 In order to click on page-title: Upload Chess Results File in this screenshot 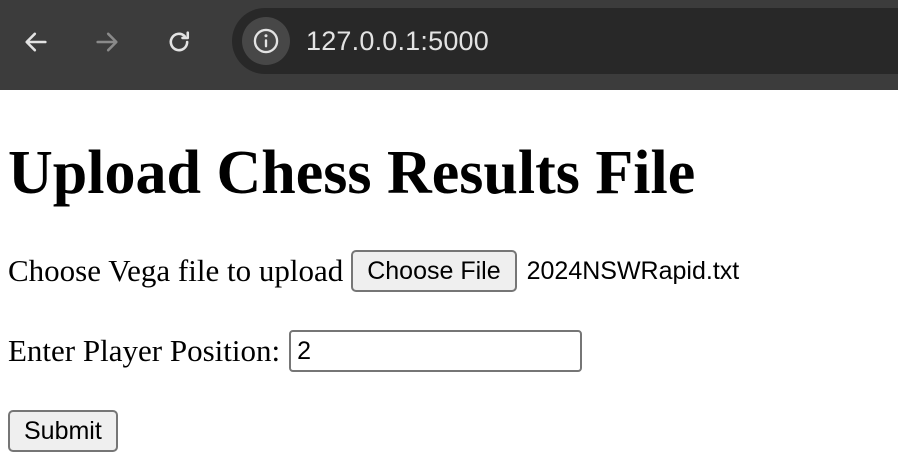, I will do `click(352, 173)`.